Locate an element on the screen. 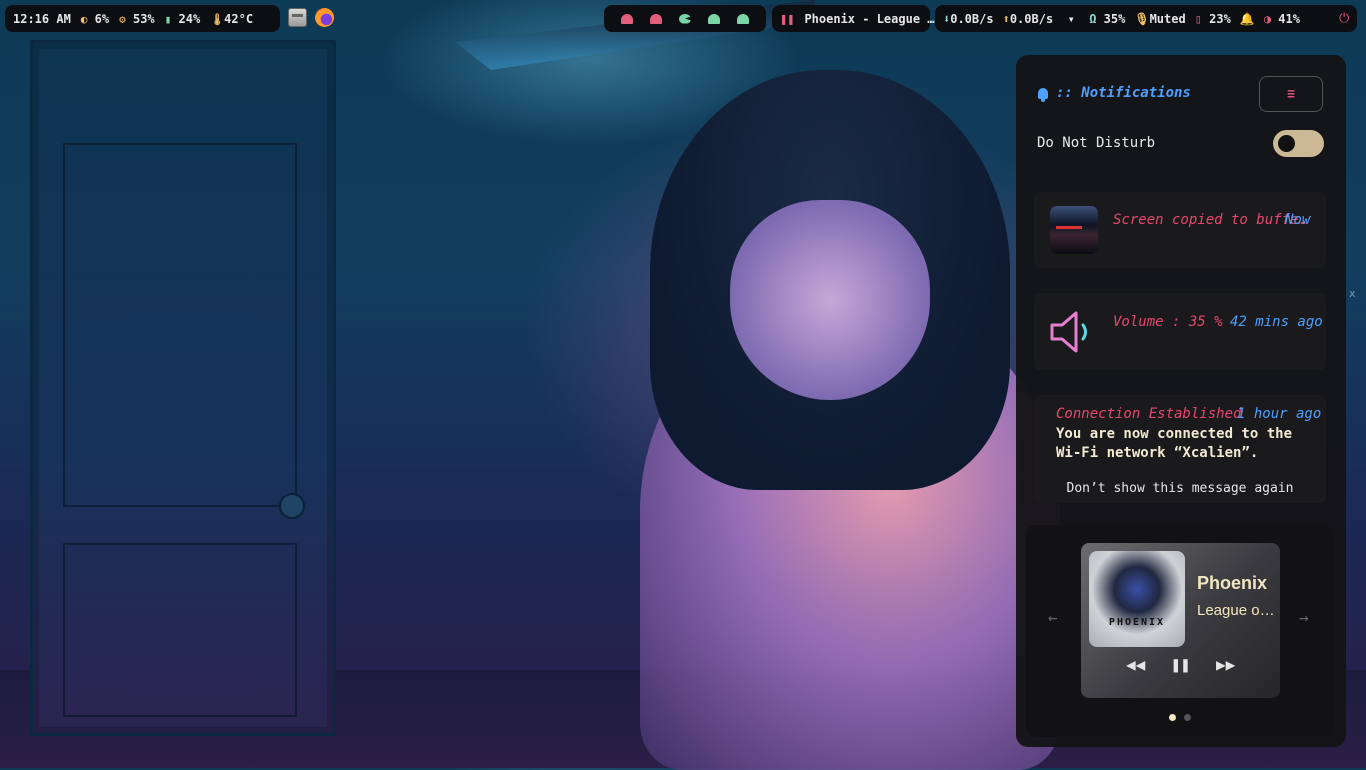 This screenshot has height=770, width=1366. mic-indicator: 🎙Muted is located at coordinates (1159, 19).